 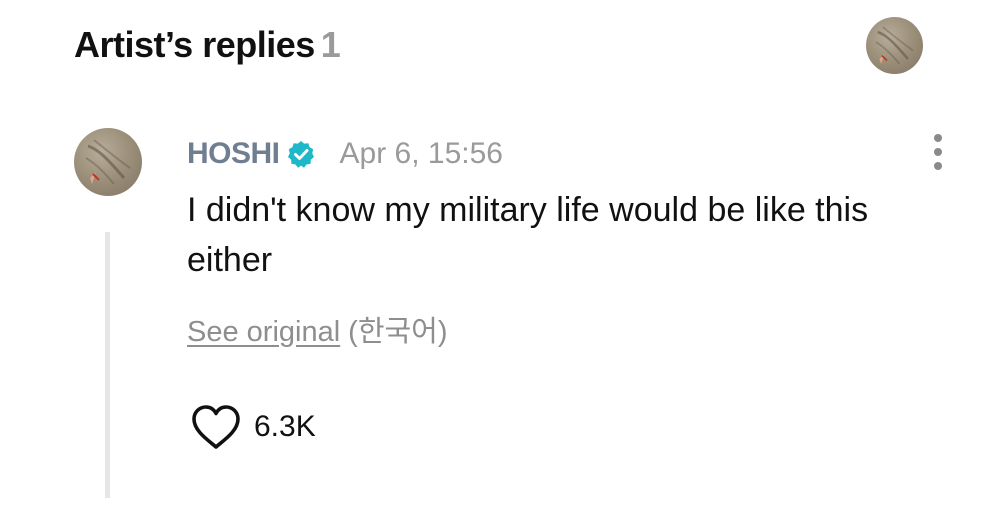 I want to click on more-vertical-icon, so click(x=938, y=152).